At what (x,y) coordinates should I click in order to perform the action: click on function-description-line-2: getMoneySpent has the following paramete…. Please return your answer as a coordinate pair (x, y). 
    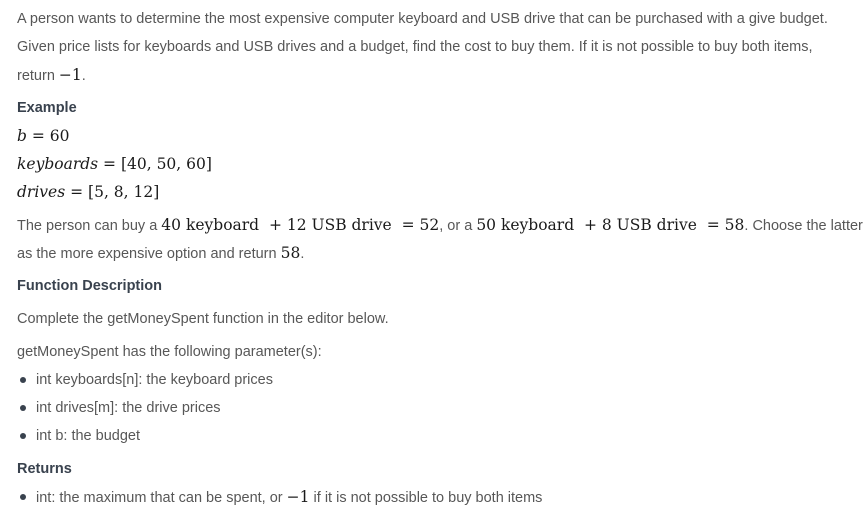
    Looking at the image, I should click on (169, 352).